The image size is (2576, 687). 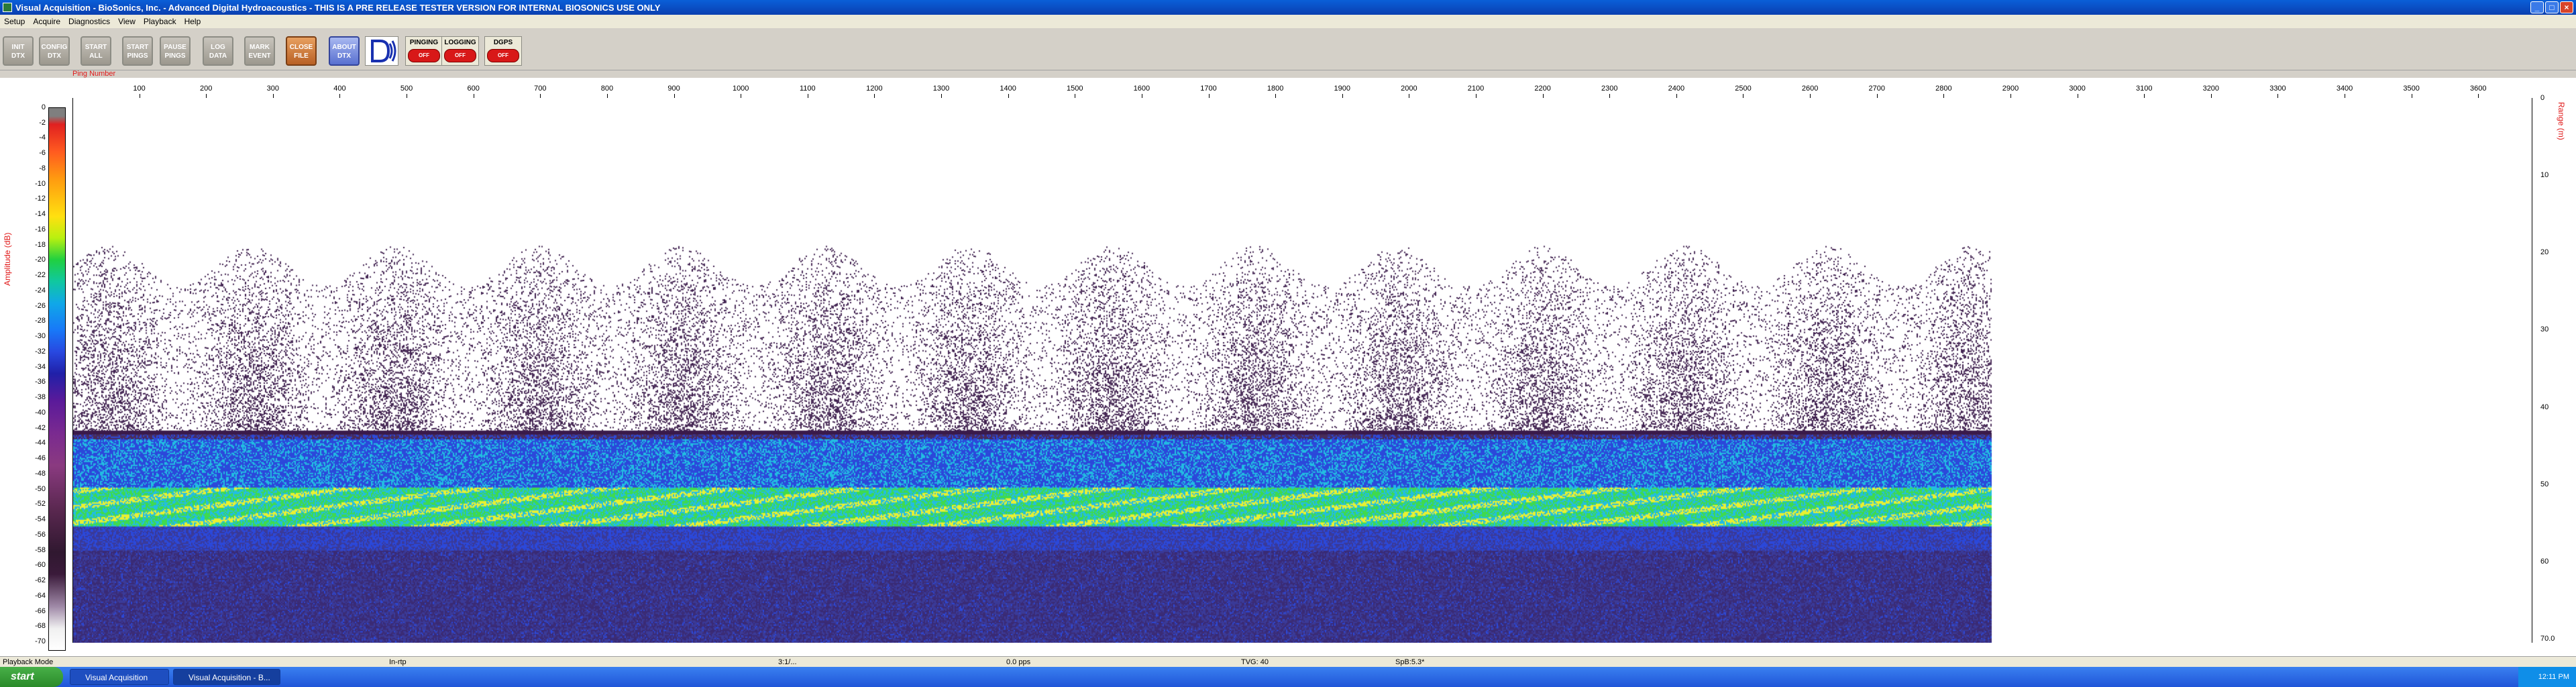 What do you see at coordinates (40, 260) in the screenshot?
I see `amplitude-tick-label: -20` at bounding box center [40, 260].